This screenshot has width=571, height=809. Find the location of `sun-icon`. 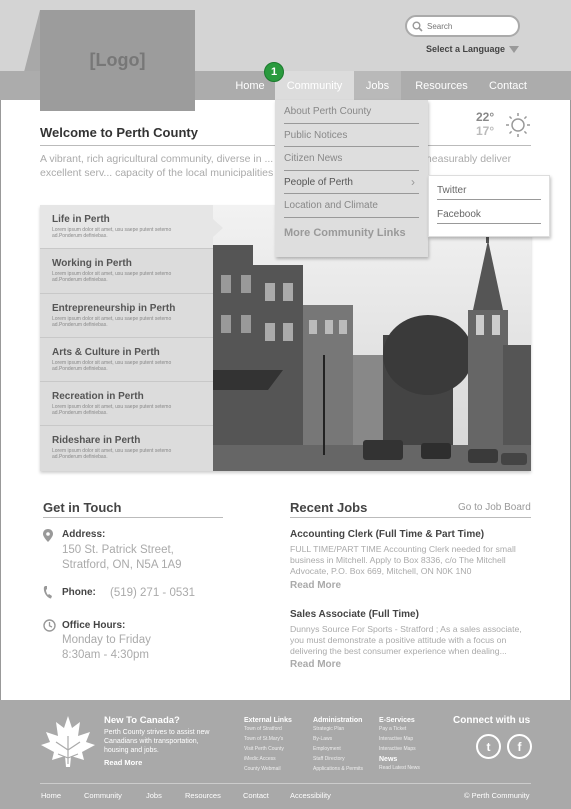

sun-icon is located at coordinates (518, 125).